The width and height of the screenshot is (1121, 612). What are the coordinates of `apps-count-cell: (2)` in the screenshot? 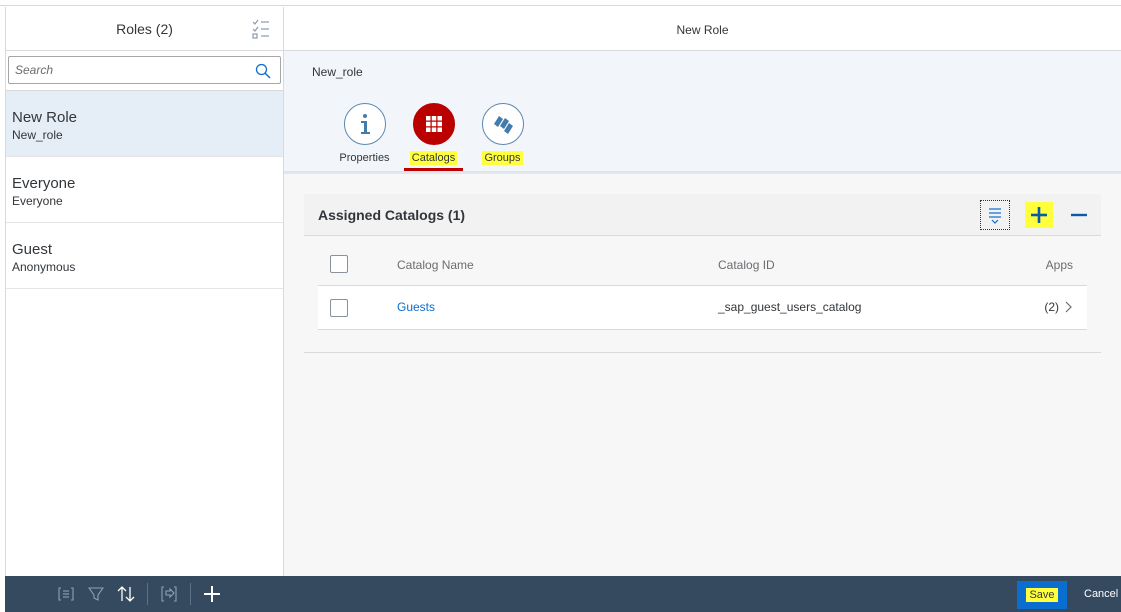 It's located at (1058, 307).